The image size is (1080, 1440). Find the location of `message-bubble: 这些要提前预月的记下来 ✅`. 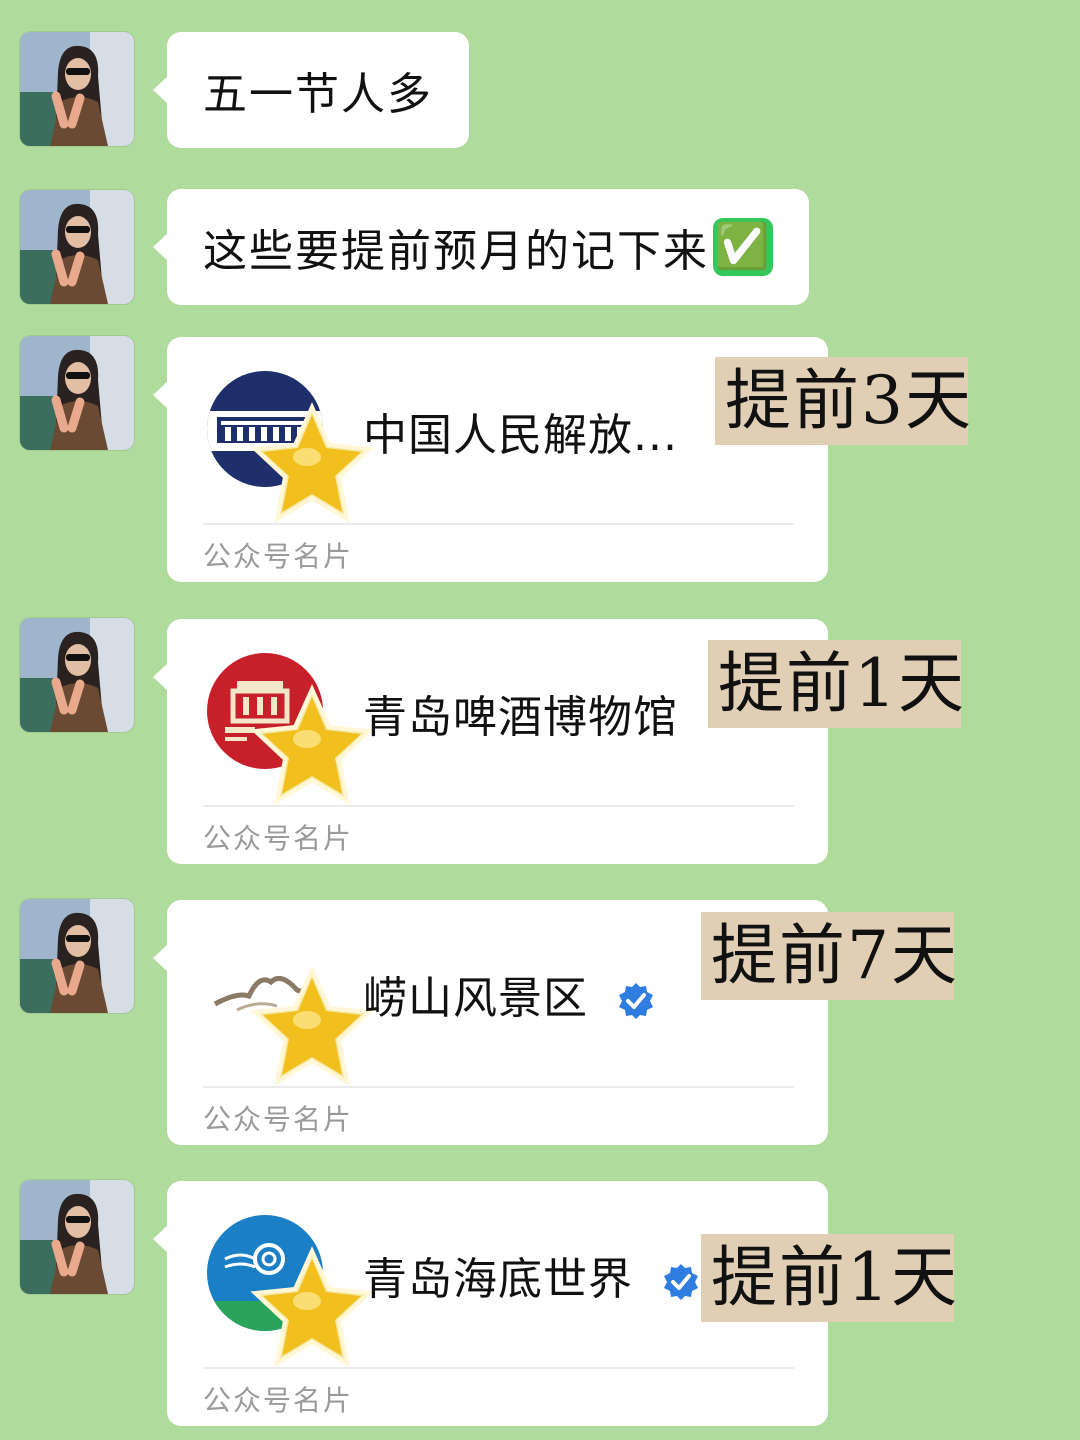

message-bubble: 这些要提前预月的记下来 ✅ is located at coordinates (481, 247).